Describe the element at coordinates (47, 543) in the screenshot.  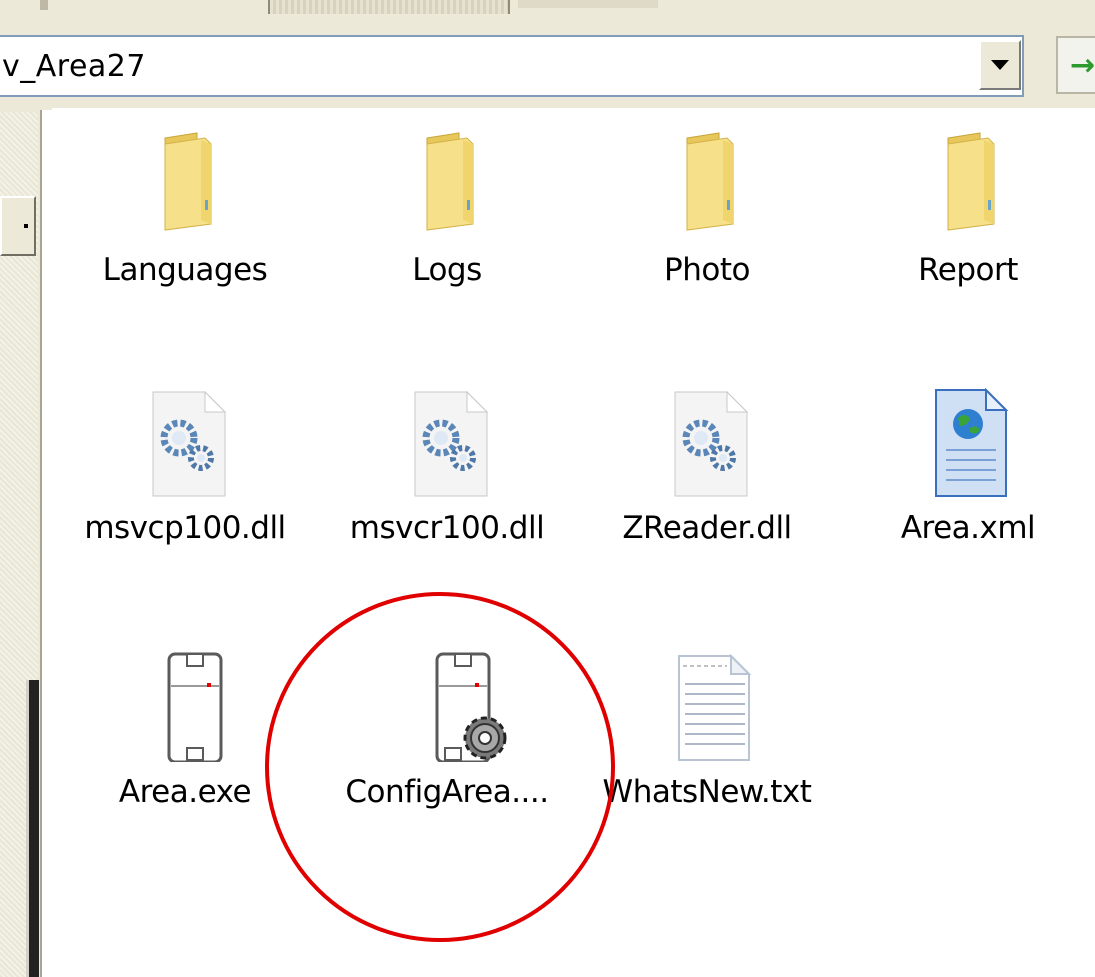
I see `pane-splitter` at that location.